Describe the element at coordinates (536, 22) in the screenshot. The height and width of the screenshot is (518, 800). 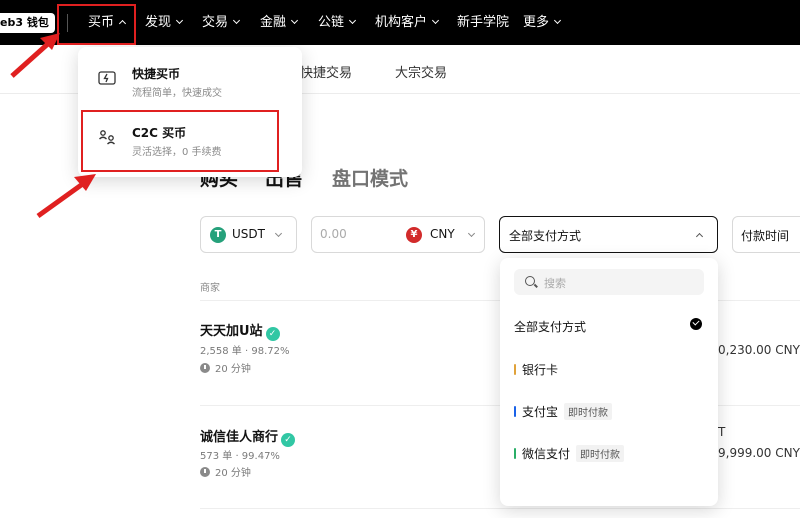
I see `nav-more-label: 更多` at that location.